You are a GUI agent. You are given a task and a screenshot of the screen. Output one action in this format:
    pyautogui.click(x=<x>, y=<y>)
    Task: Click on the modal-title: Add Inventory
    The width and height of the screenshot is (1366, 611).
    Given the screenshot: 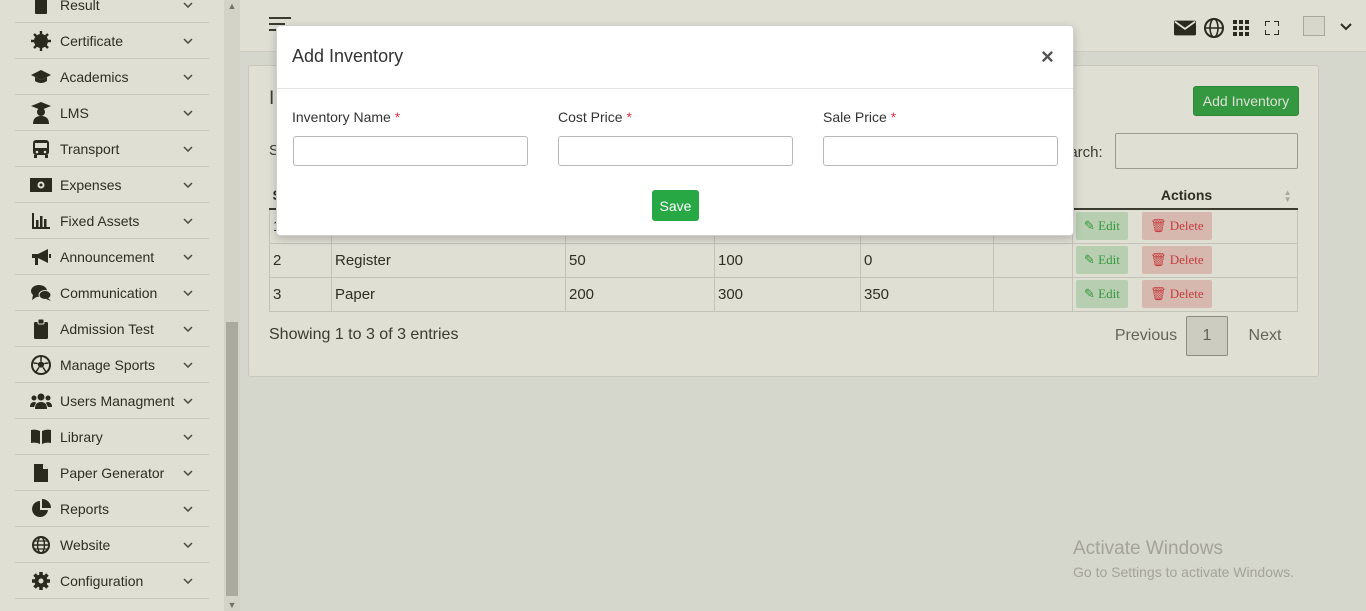 What is the action you would take?
    pyautogui.click(x=348, y=56)
    